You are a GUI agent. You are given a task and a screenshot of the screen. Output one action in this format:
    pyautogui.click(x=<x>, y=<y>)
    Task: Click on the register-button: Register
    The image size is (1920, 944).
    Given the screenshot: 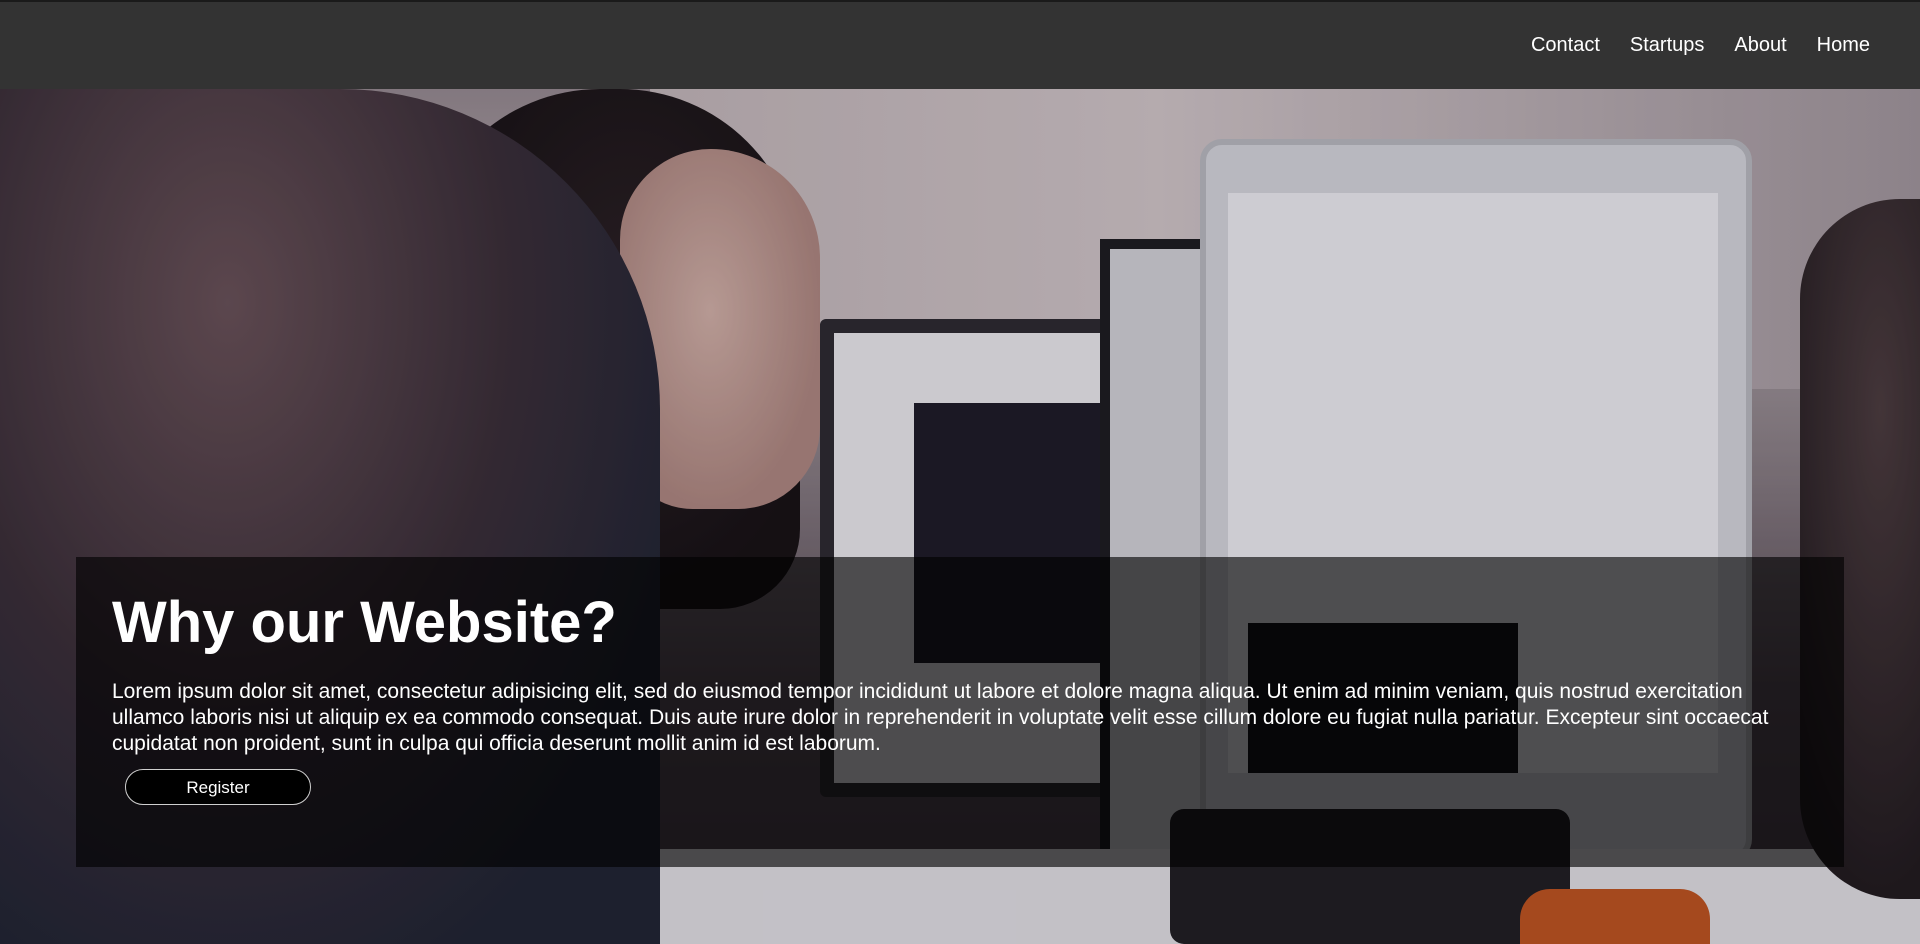 What is the action you would take?
    pyautogui.click(x=218, y=787)
    